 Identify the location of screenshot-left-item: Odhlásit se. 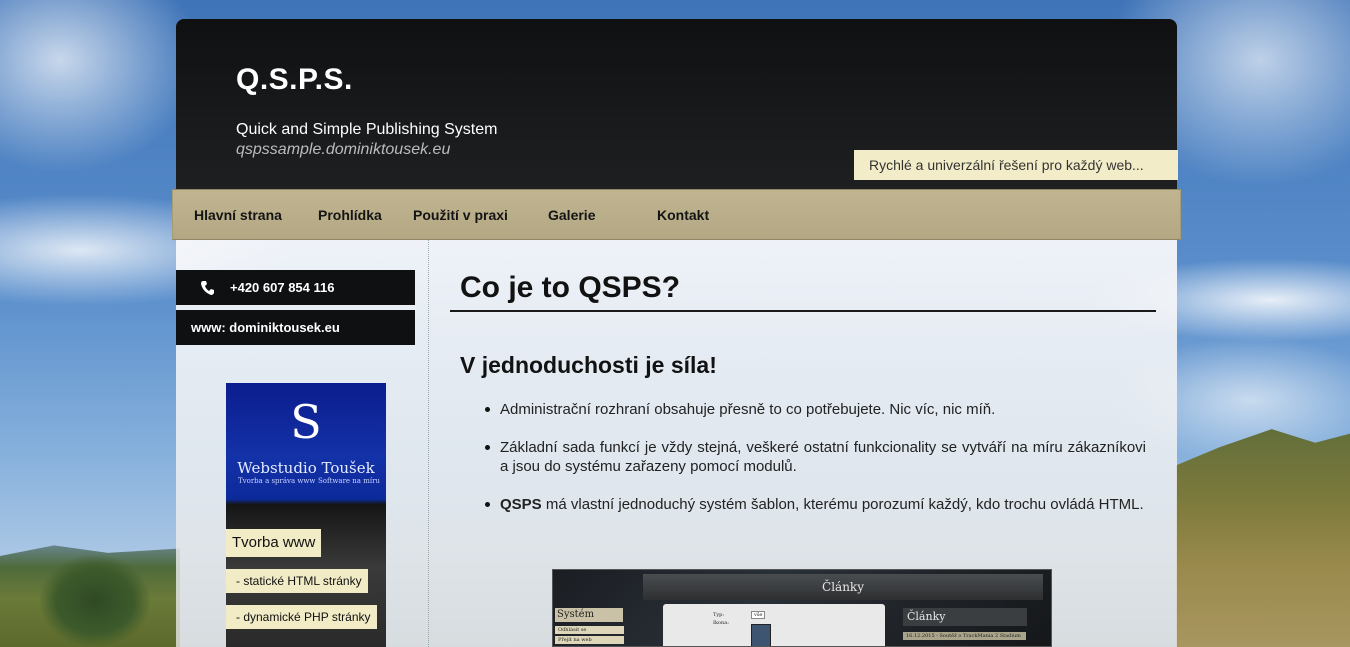
(589, 630).